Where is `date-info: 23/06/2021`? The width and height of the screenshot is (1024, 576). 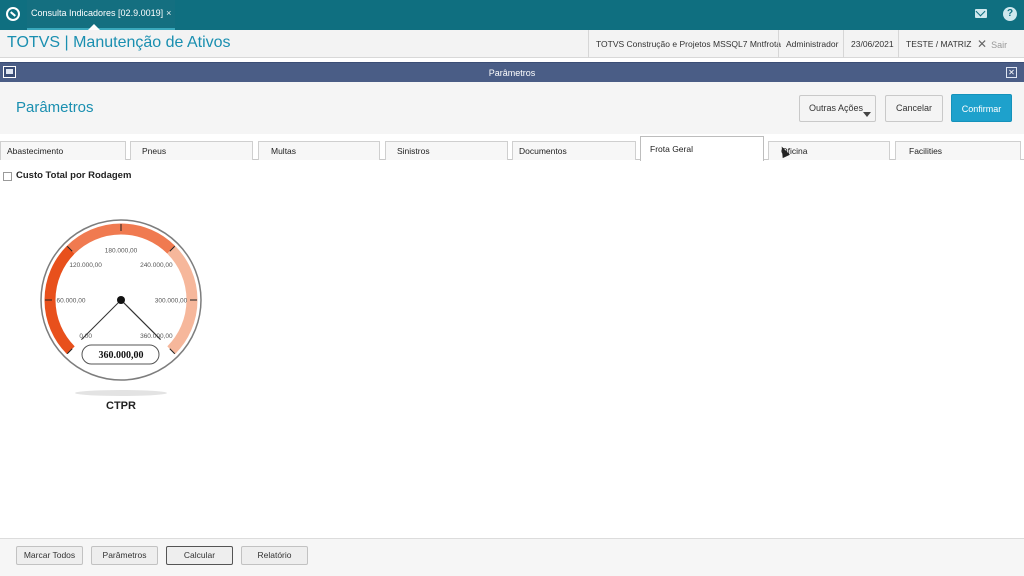
date-info: 23/06/2021 is located at coordinates (872, 44).